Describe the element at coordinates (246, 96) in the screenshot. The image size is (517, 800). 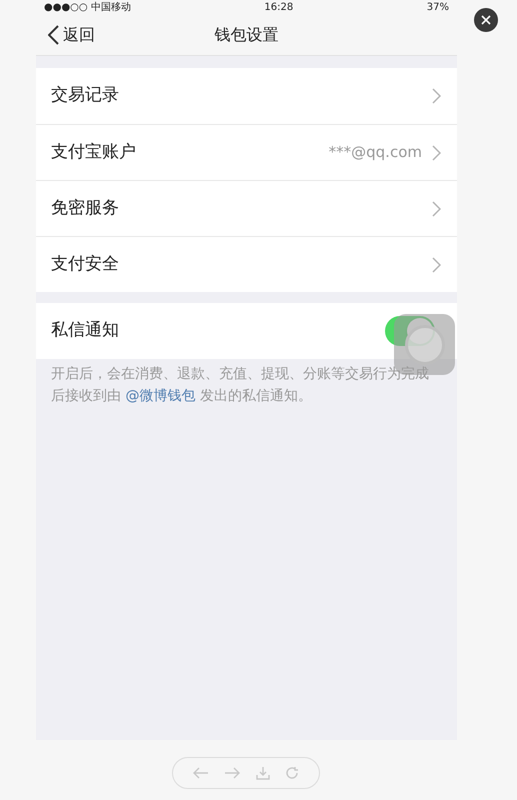
I see `menu-row: 交易记录` at that location.